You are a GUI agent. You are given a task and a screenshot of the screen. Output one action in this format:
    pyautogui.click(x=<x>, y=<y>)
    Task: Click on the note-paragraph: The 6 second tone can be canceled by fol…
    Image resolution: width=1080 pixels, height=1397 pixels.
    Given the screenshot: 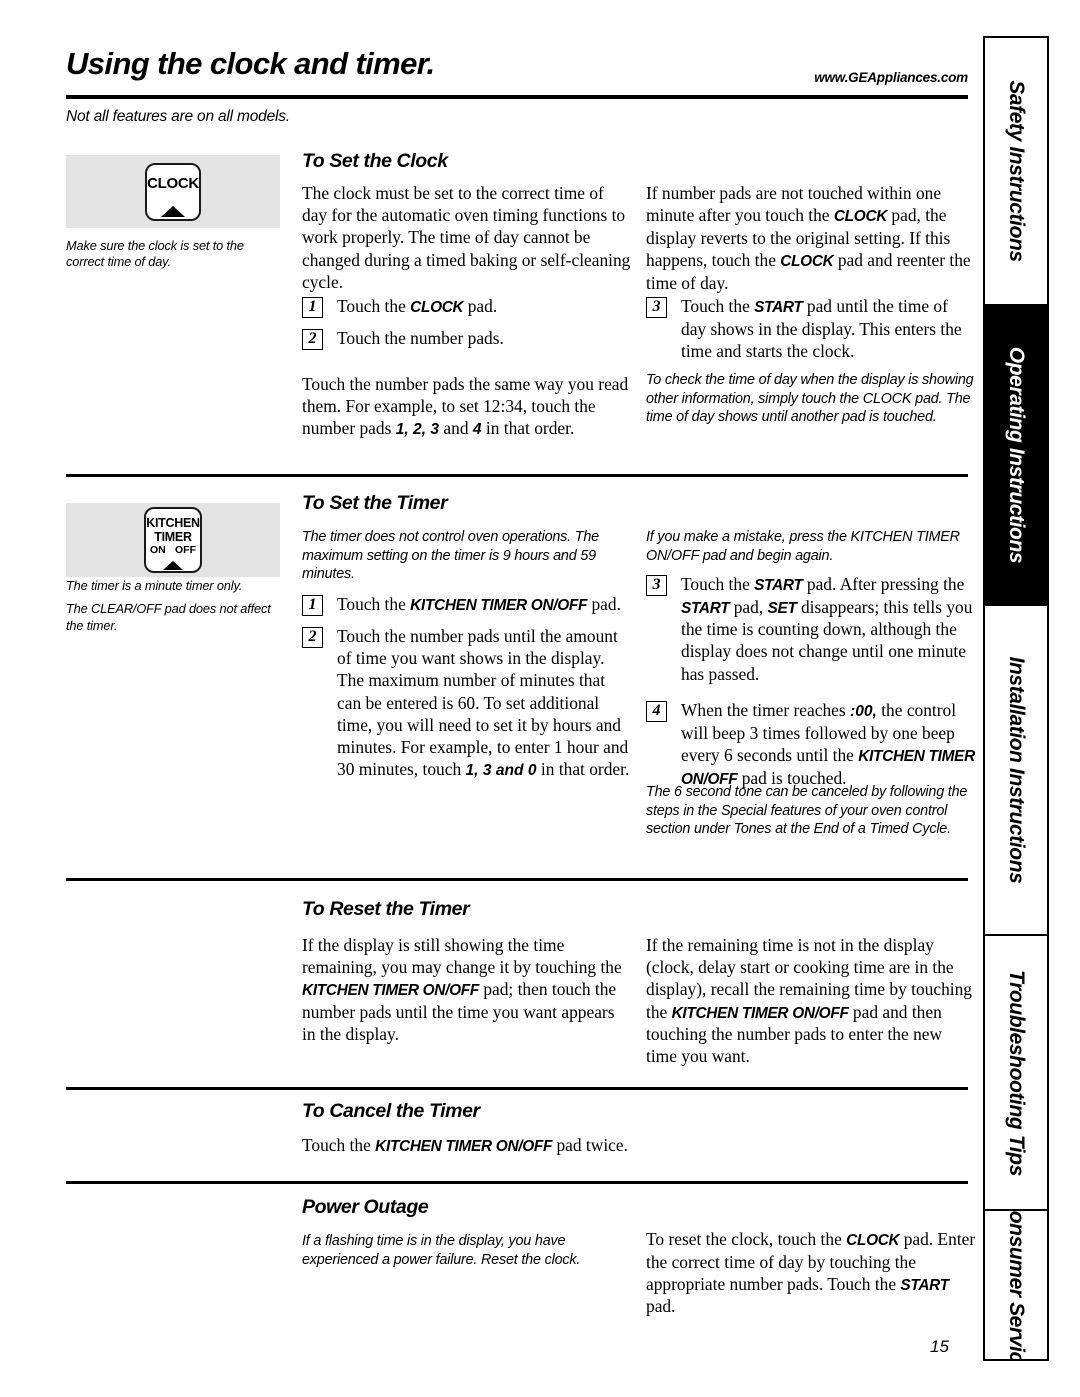 What is the action you would take?
    pyautogui.click(x=807, y=811)
    